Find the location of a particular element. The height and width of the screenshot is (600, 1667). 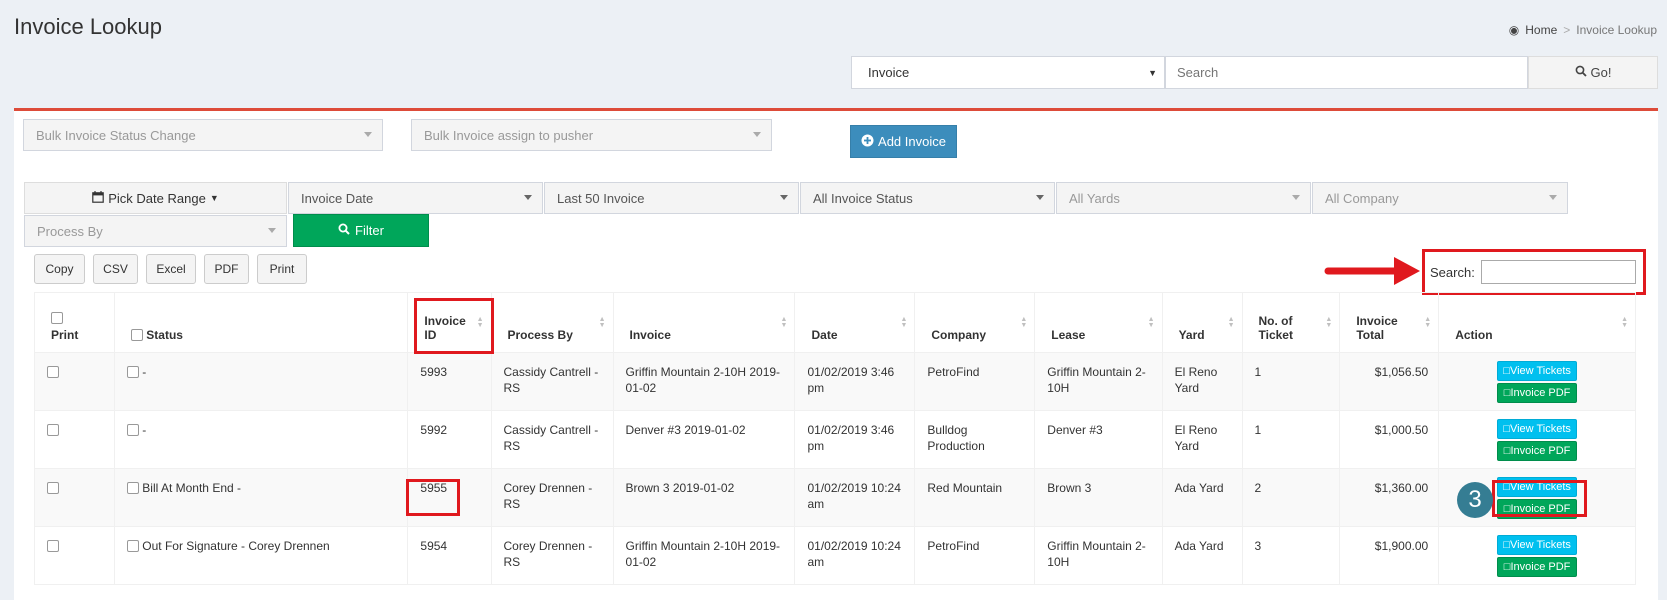

search-type-select: Invoice ▼ is located at coordinates (1008, 72).